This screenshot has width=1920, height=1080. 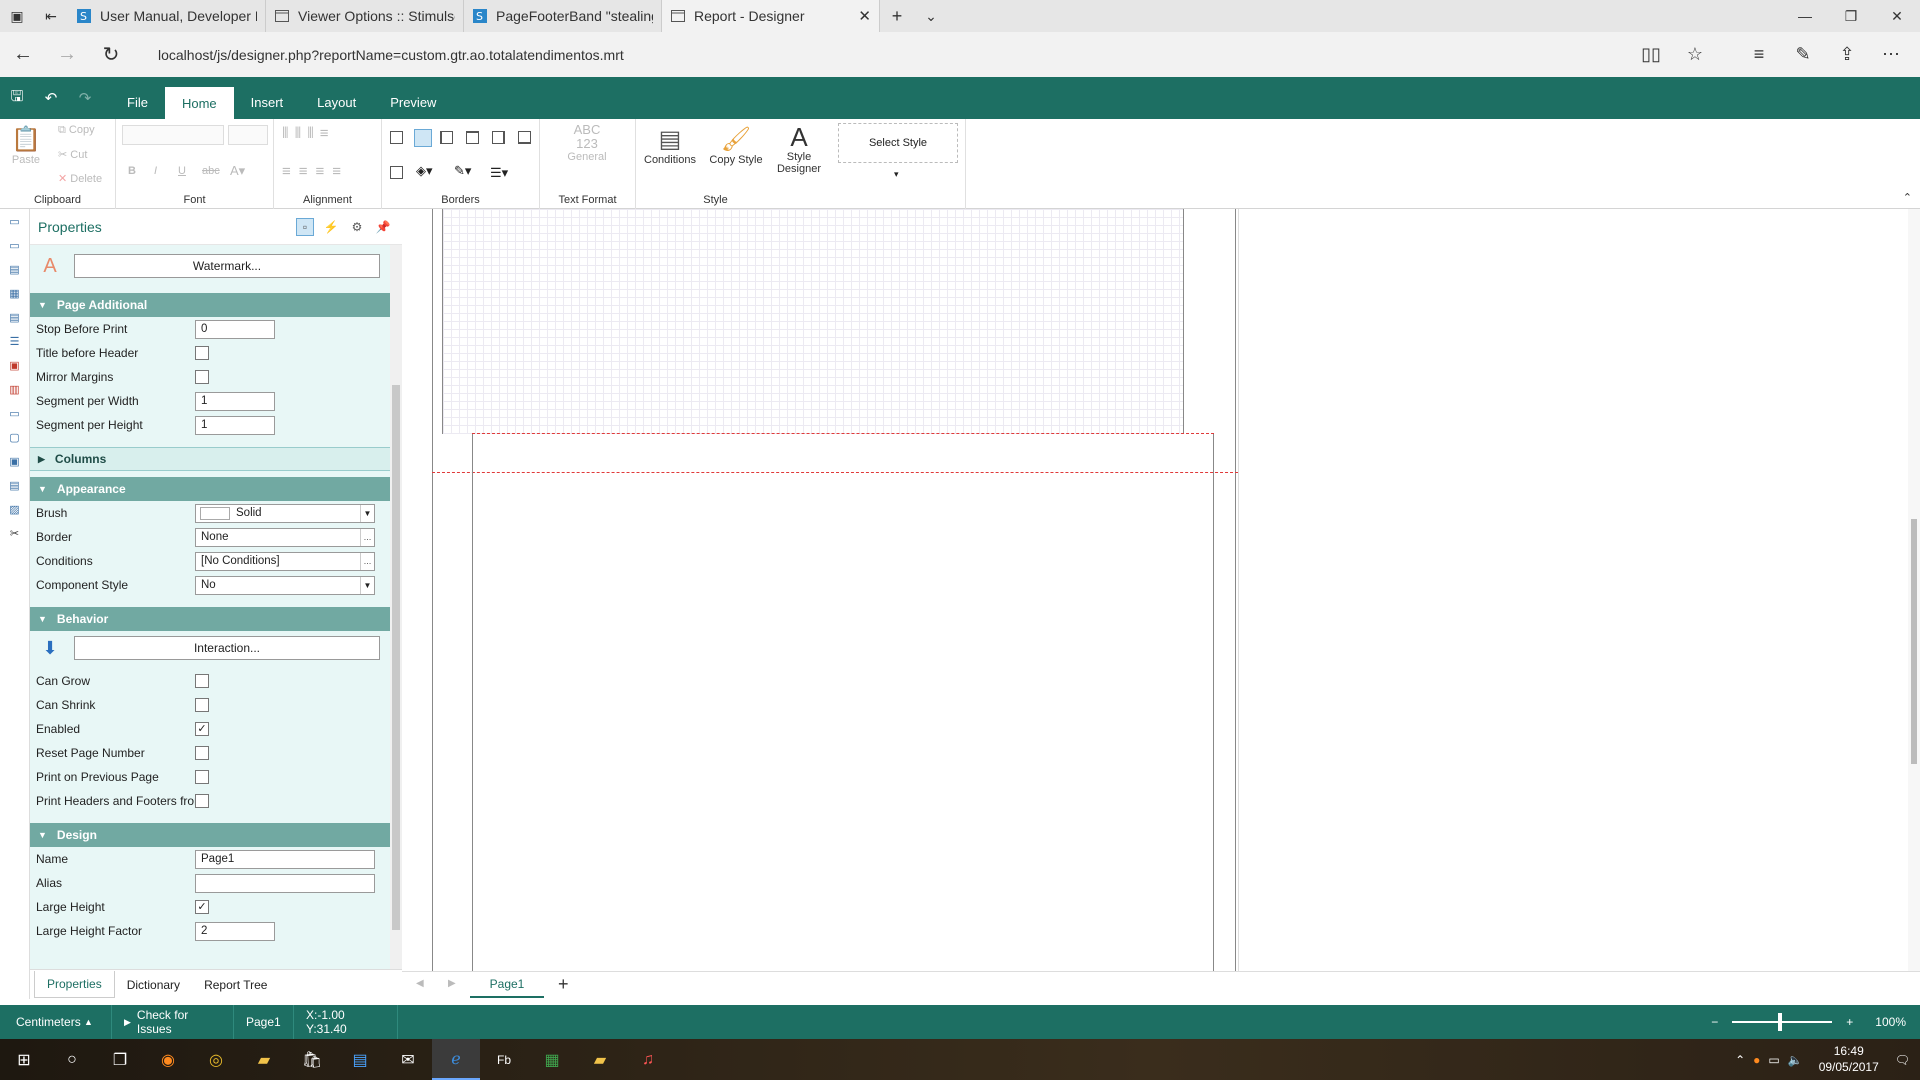 I want to click on chart-icon: ▤, so click(x=14, y=485).